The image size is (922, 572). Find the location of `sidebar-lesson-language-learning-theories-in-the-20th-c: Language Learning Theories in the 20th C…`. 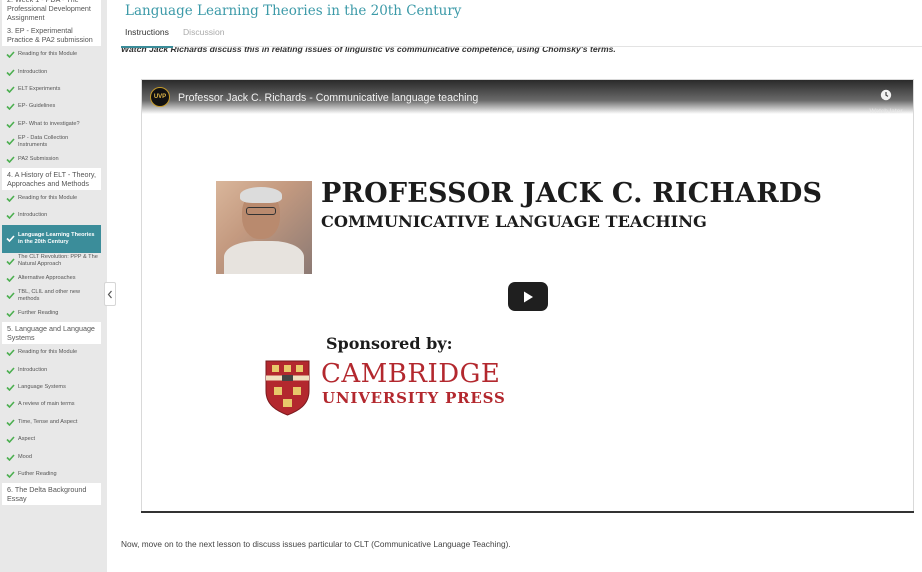

sidebar-lesson-language-learning-theories-in-the-20th-c: Language Learning Theories in the 20th C… is located at coordinates (51, 238).